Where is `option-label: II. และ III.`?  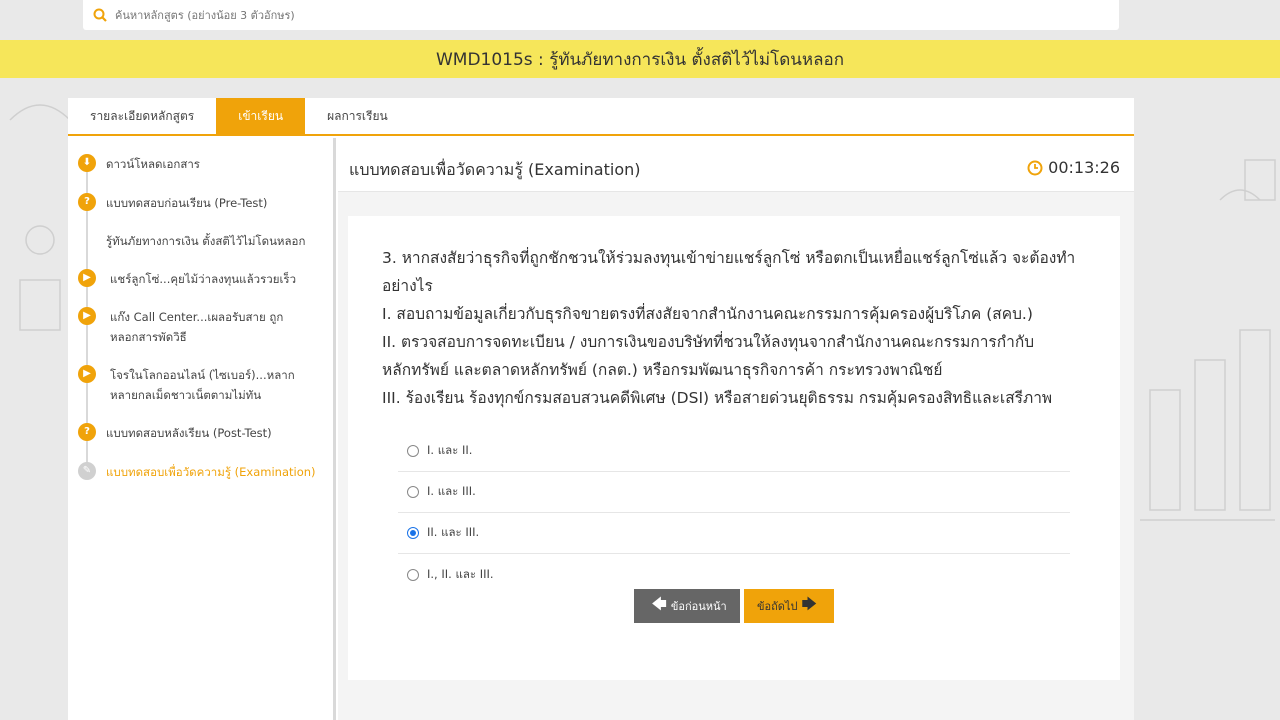
option-label: II. และ III. is located at coordinates (453, 532).